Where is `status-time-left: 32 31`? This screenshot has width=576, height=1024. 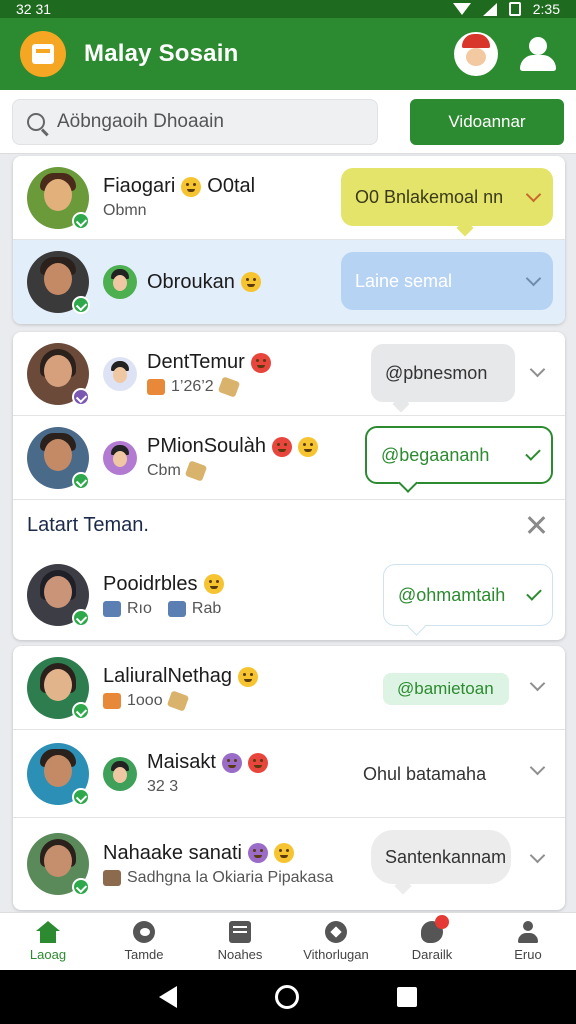
status-time-left: 32 31 is located at coordinates (34, 9).